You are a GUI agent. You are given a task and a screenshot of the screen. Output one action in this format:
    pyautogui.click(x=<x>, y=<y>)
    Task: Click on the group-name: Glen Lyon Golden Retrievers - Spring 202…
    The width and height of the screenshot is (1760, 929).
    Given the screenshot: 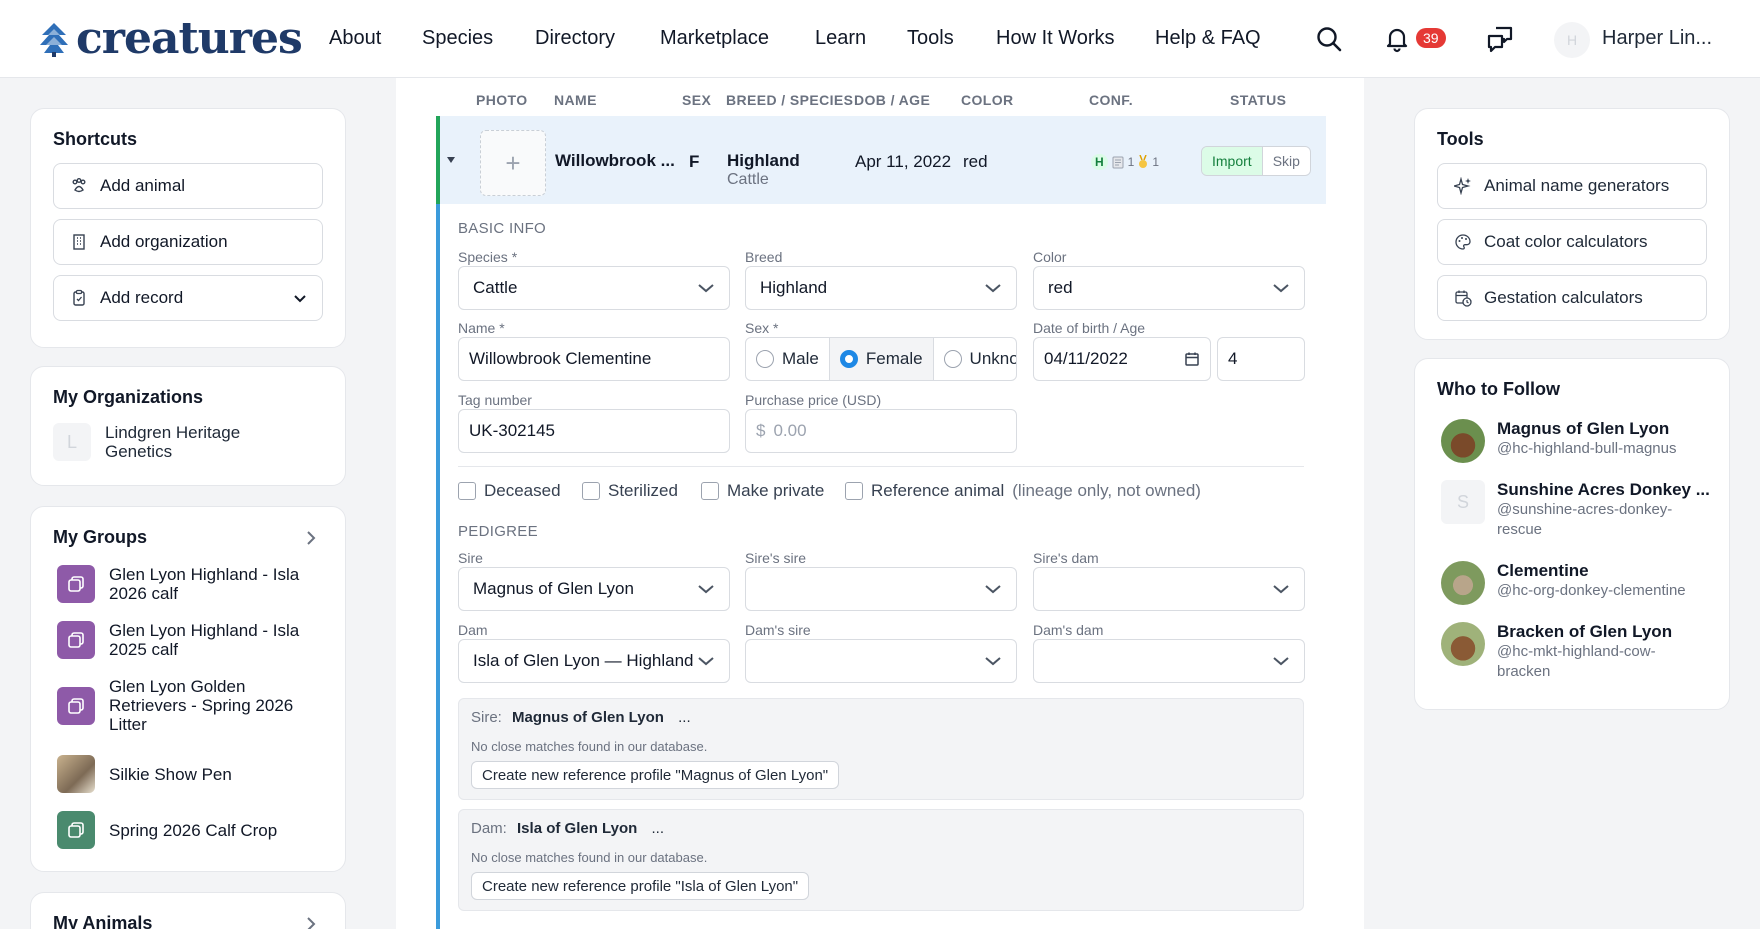 What is the action you would take?
    pyautogui.click(x=201, y=705)
    